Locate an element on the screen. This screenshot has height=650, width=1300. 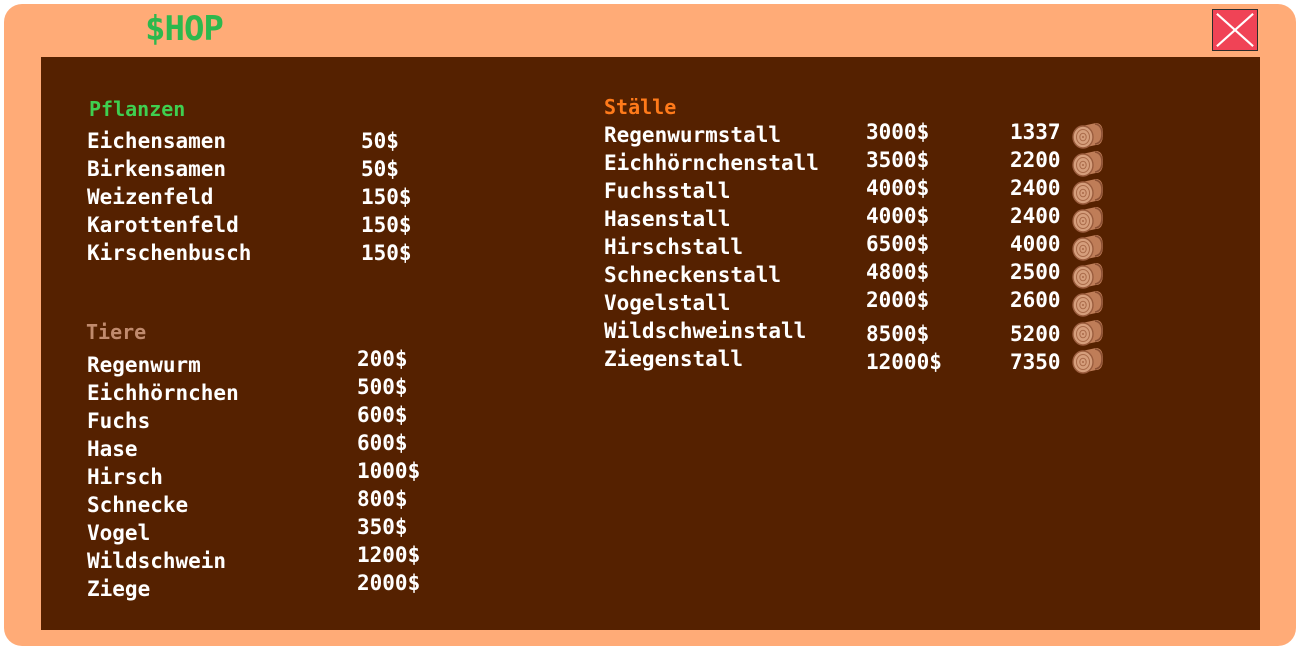
item-name: Hirsch is located at coordinates (125, 477).